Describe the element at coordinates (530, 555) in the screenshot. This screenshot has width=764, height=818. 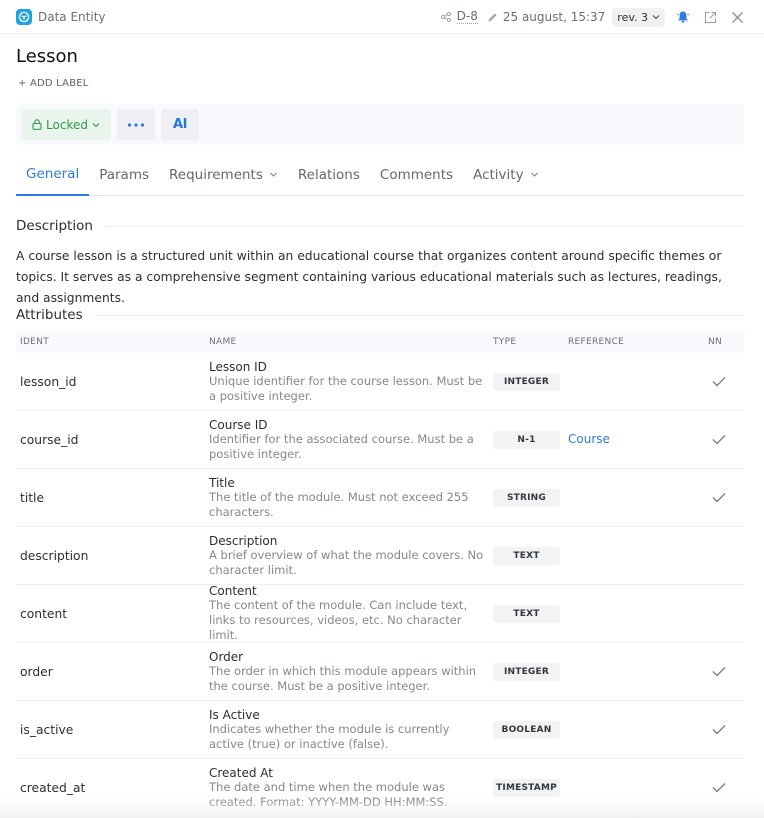
I see `attribute-type-cell: TEXT` at that location.